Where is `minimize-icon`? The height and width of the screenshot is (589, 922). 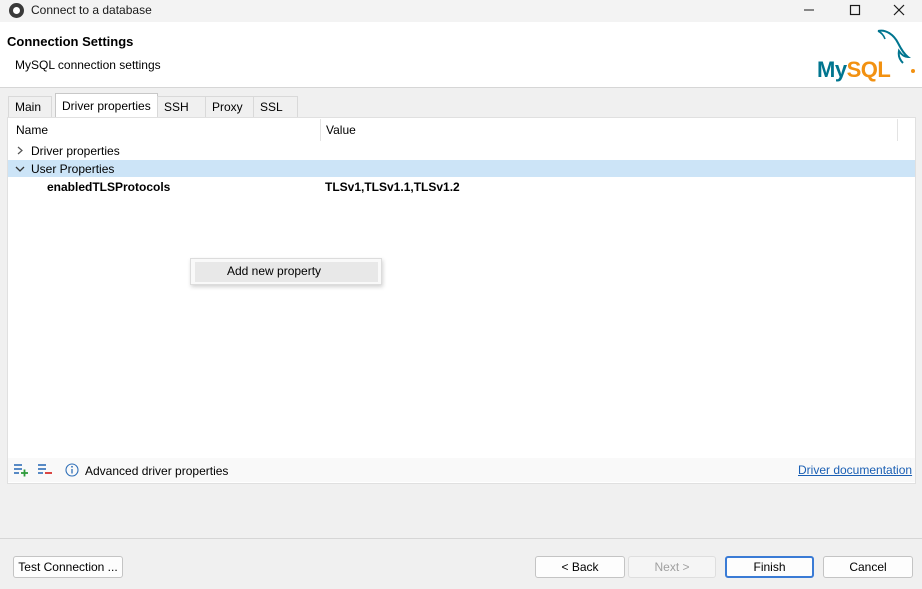 minimize-icon is located at coordinates (809, 10).